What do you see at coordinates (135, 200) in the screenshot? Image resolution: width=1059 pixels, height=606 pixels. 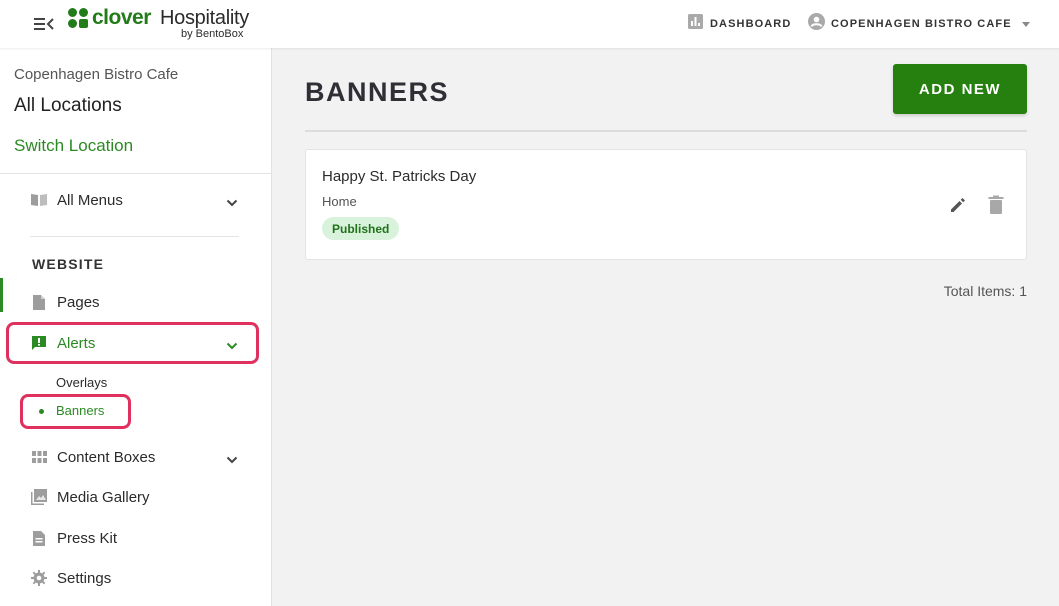 I see `sidebar-item-all-menus: All Menus` at bounding box center [135, 200].